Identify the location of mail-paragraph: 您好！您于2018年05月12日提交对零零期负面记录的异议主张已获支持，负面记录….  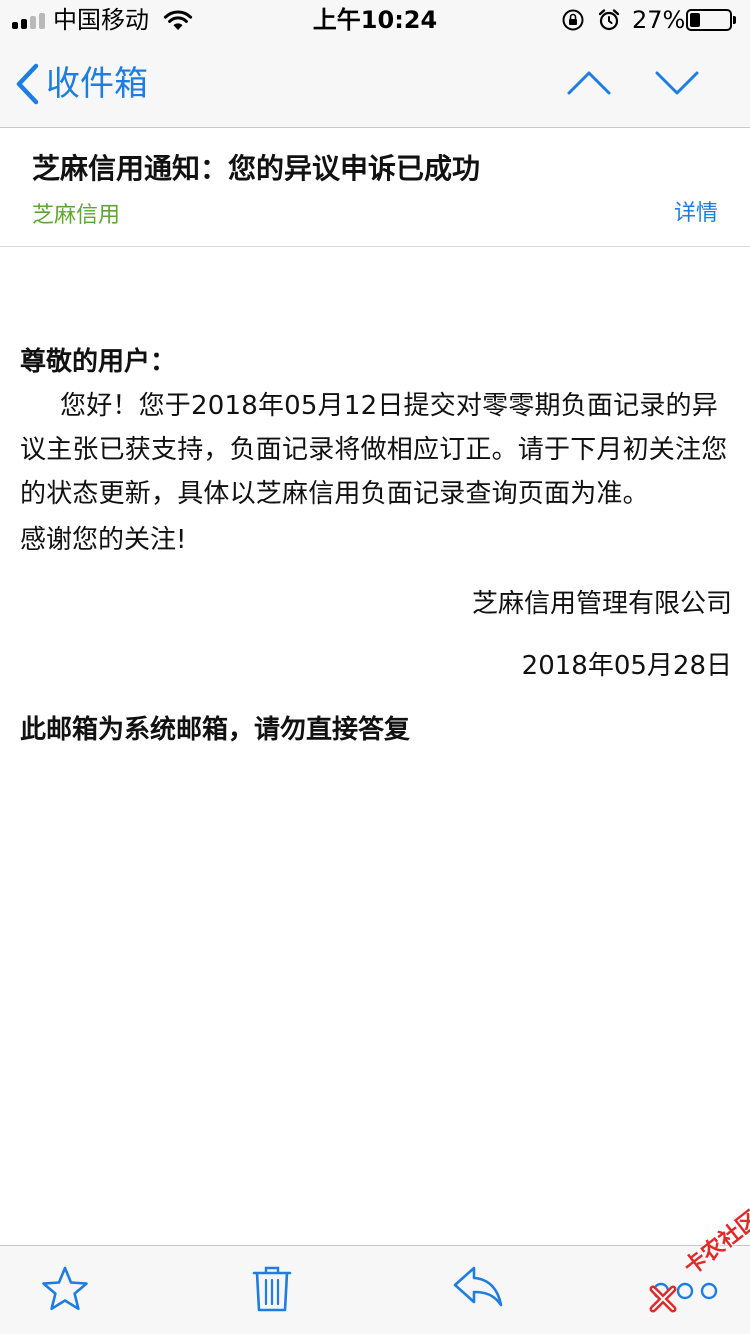
(374, 450).